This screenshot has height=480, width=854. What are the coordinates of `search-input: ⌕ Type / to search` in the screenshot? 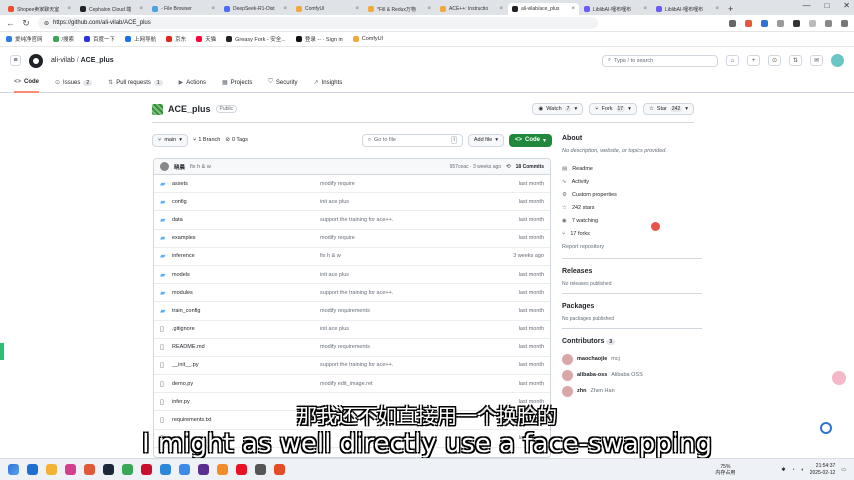 It's located at (660, 60).